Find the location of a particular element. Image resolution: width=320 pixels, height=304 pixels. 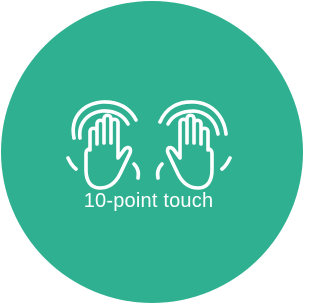

right-hand-icon is located at coordinates (193, 145).